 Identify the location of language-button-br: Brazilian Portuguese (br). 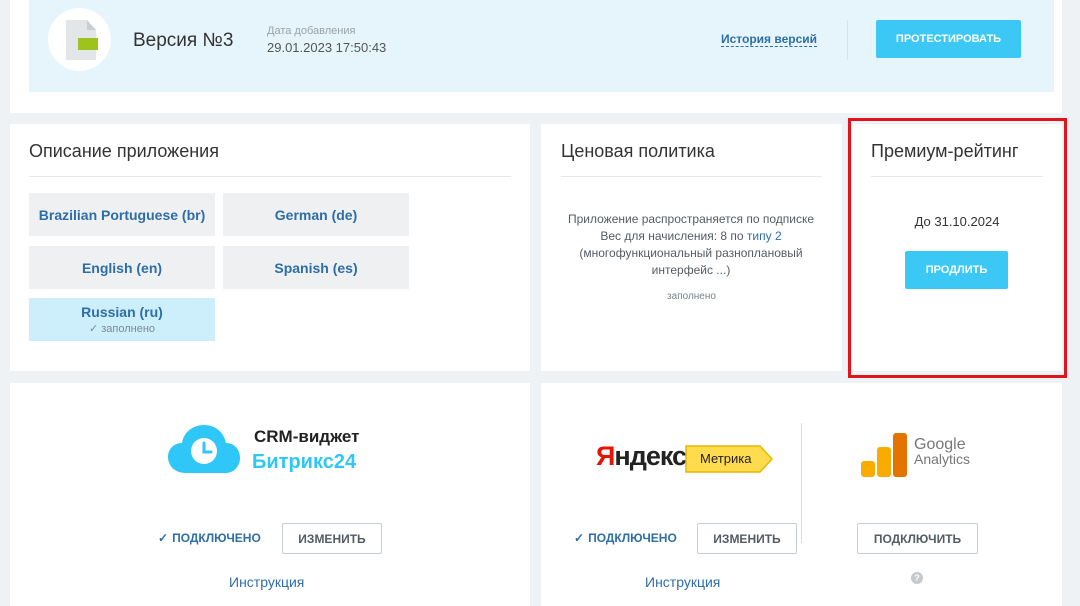
(122, 214).